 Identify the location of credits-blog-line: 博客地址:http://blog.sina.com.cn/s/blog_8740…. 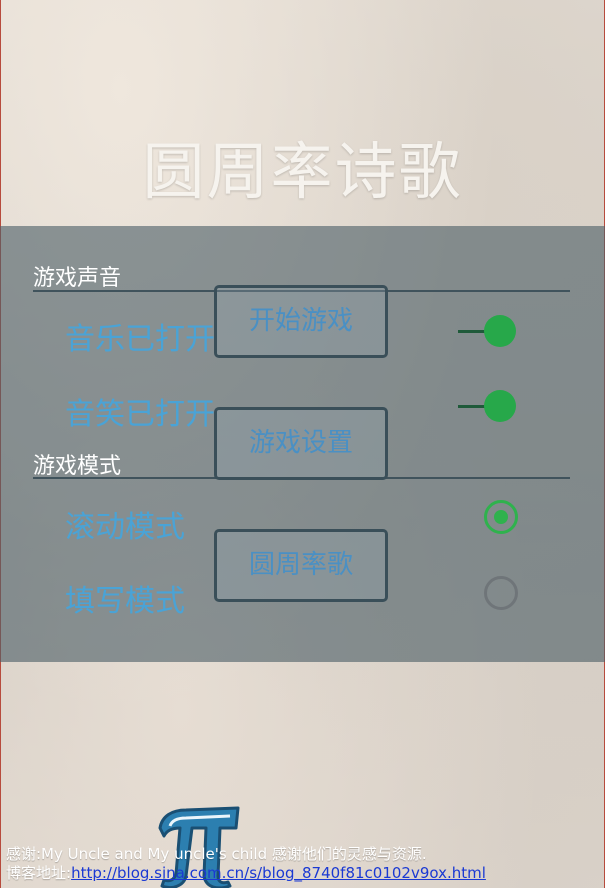
(303, 873).